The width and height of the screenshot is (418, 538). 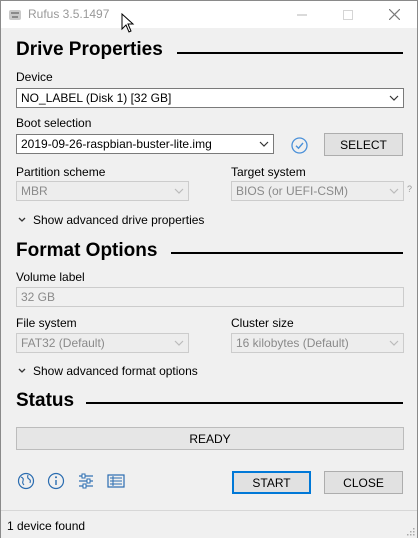 I want to click on maximize-button, so click(x=348, y=14).